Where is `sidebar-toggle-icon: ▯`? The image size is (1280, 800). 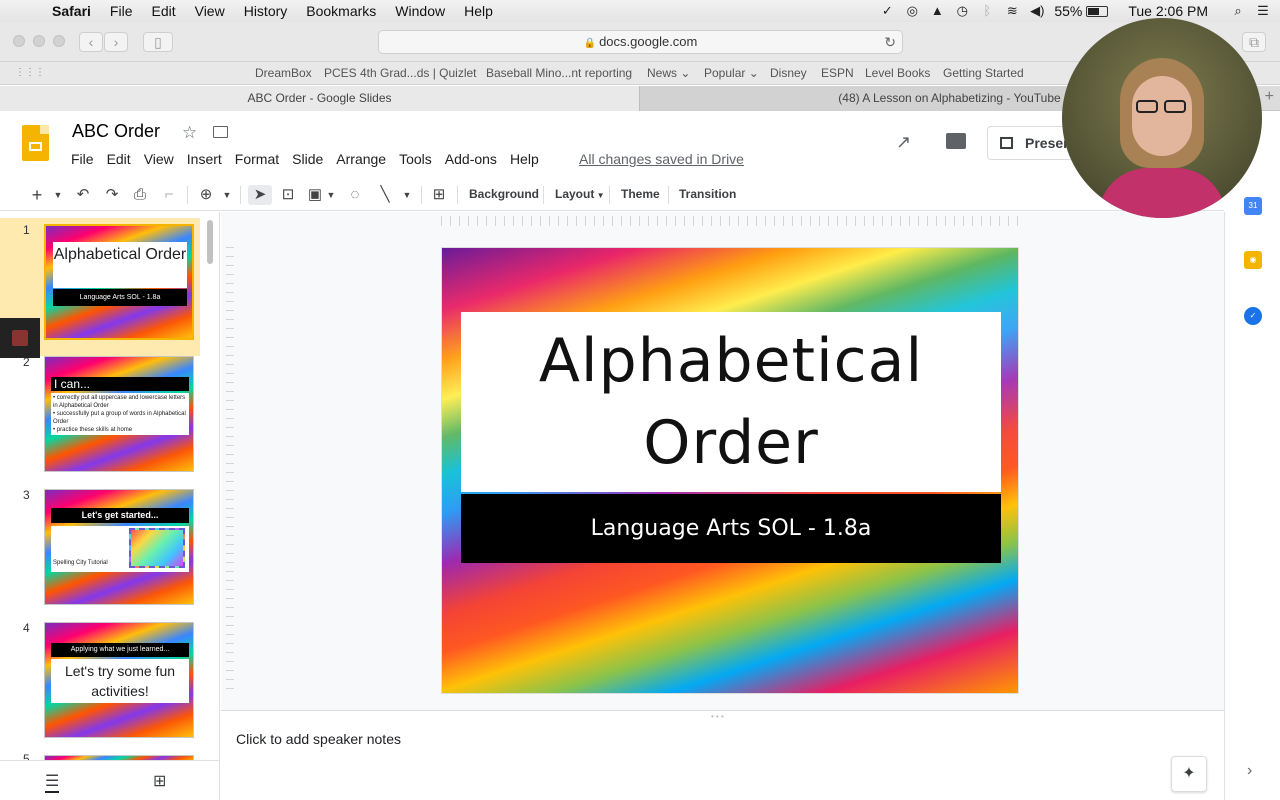
sidebar-toggle-icon: ▯ is located at coordinates (158, 42).